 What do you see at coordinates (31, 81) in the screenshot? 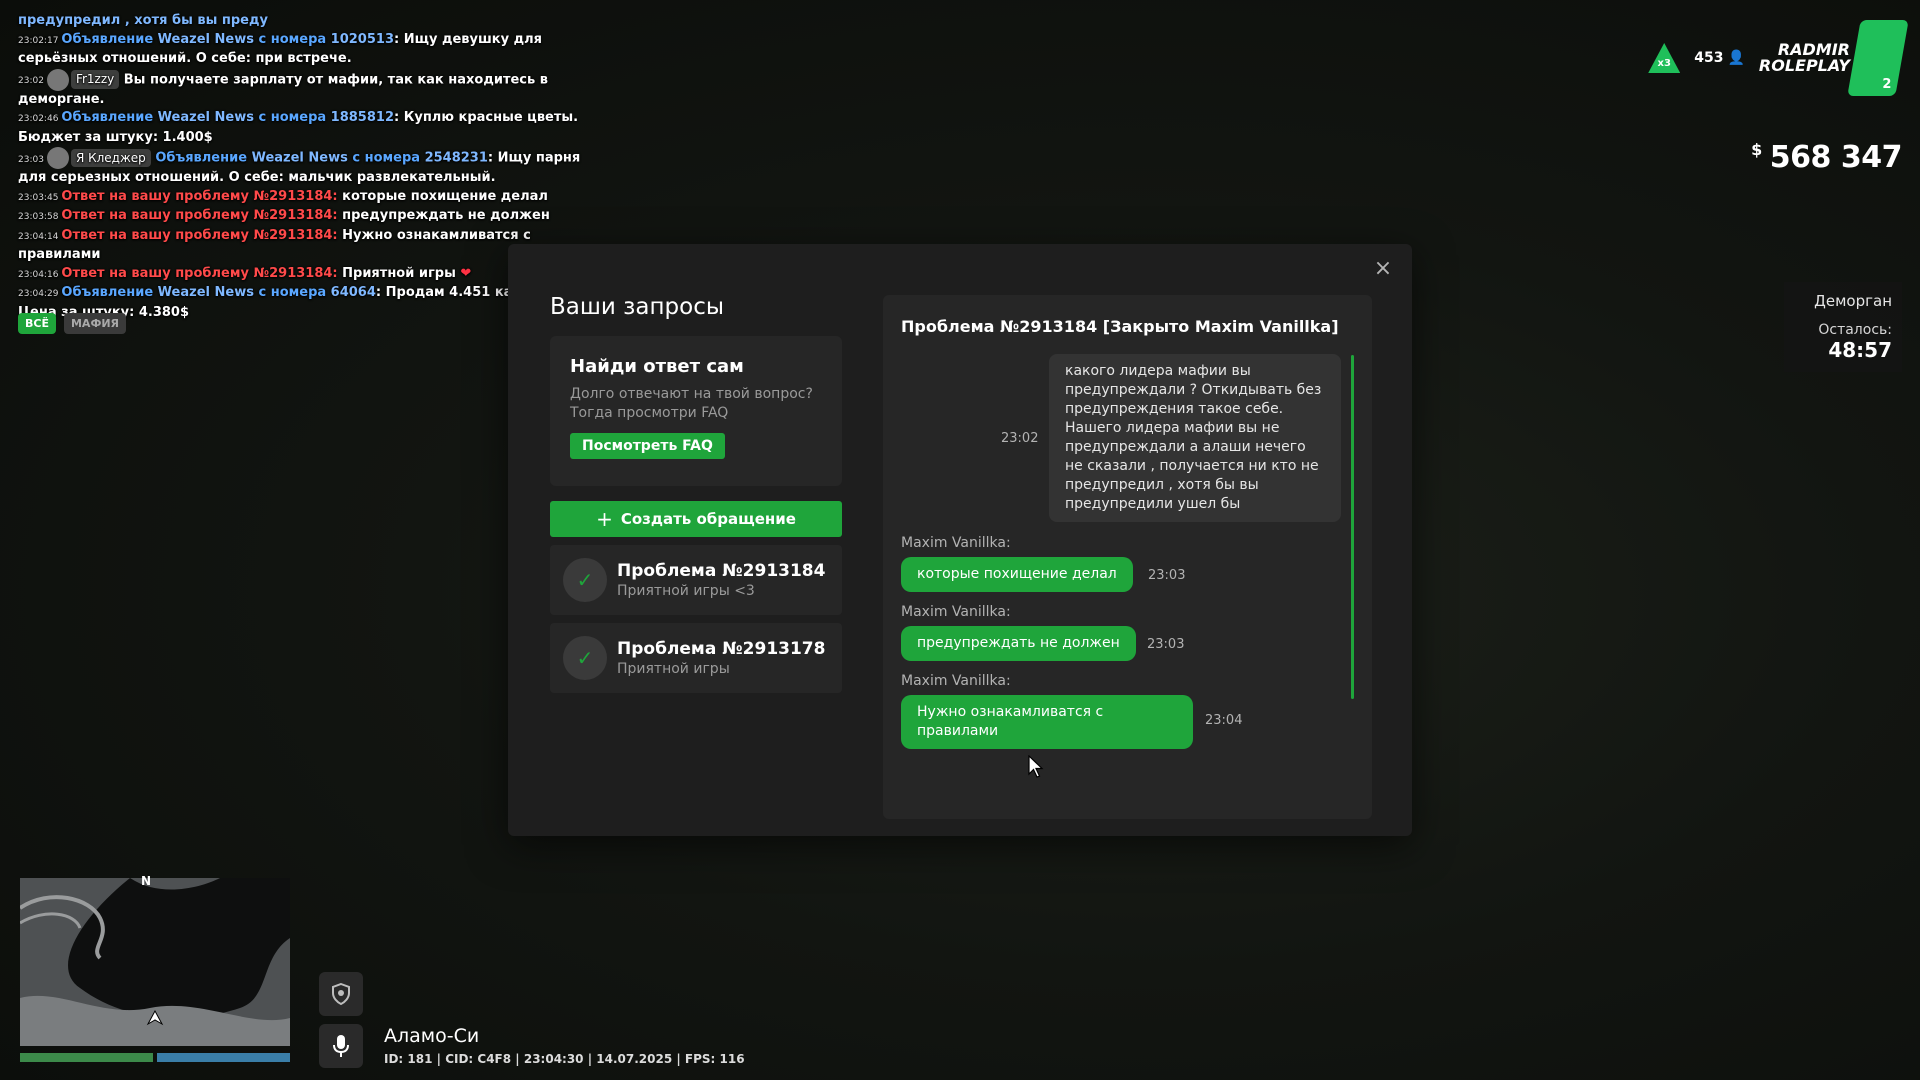
I see `chat-timestamp: 23:02` at bounding box center [31, 81].